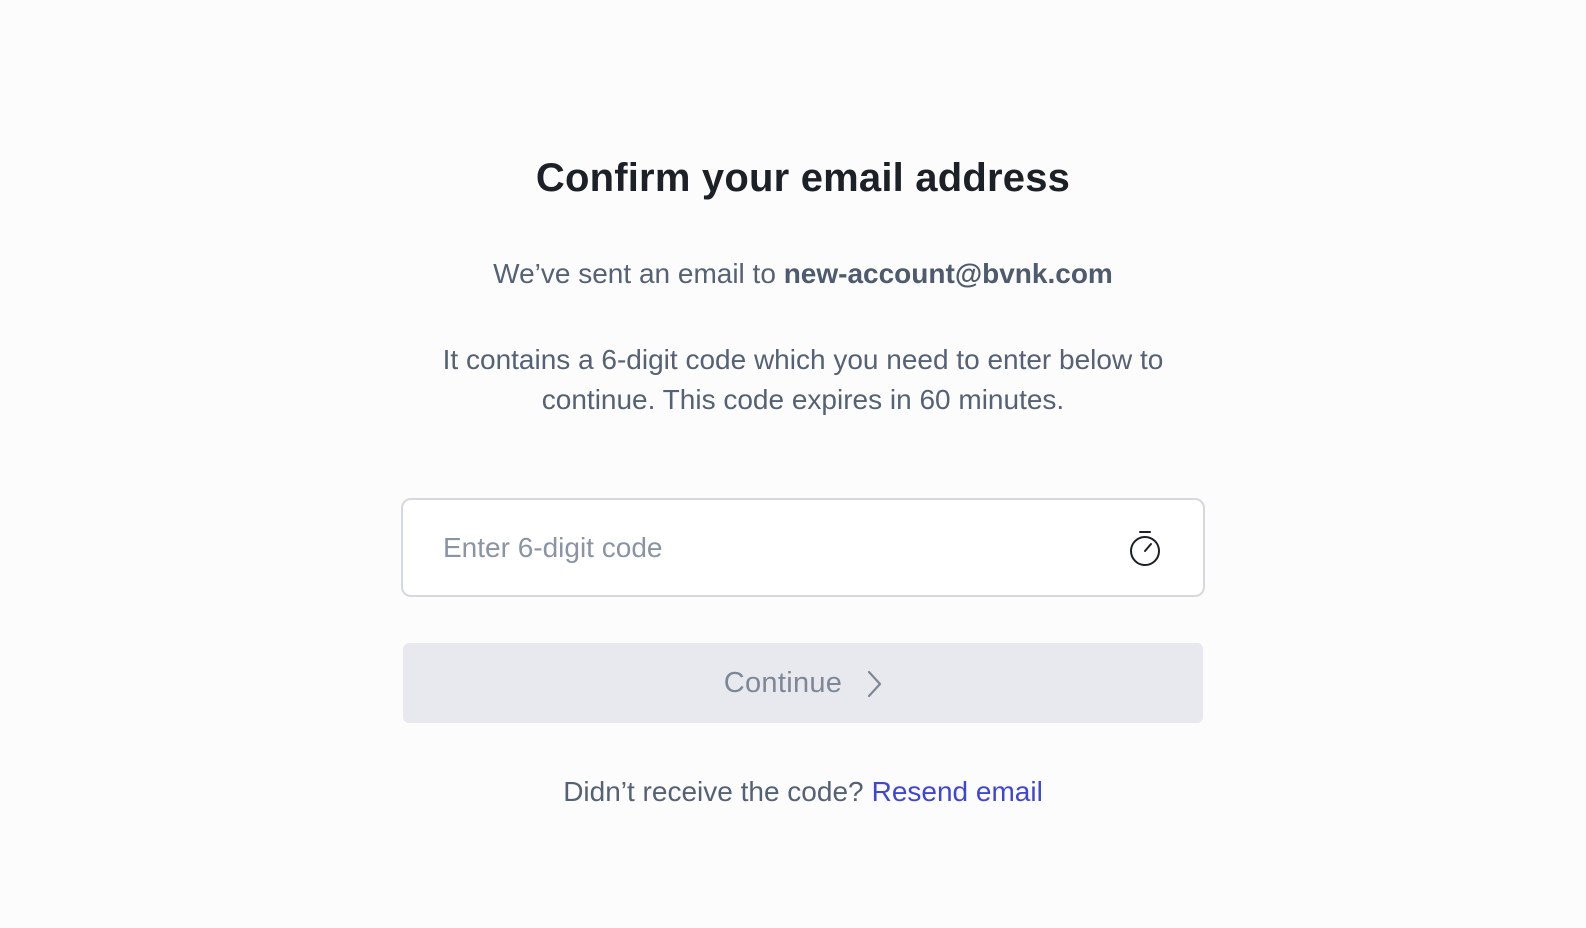 This screenshot has height=928, width=1586. What do you see at coordinates (634, 273) in the screenshot?
I see `email-sent-prefix: We’ve sent an email to` at bounding box center [634, 273].